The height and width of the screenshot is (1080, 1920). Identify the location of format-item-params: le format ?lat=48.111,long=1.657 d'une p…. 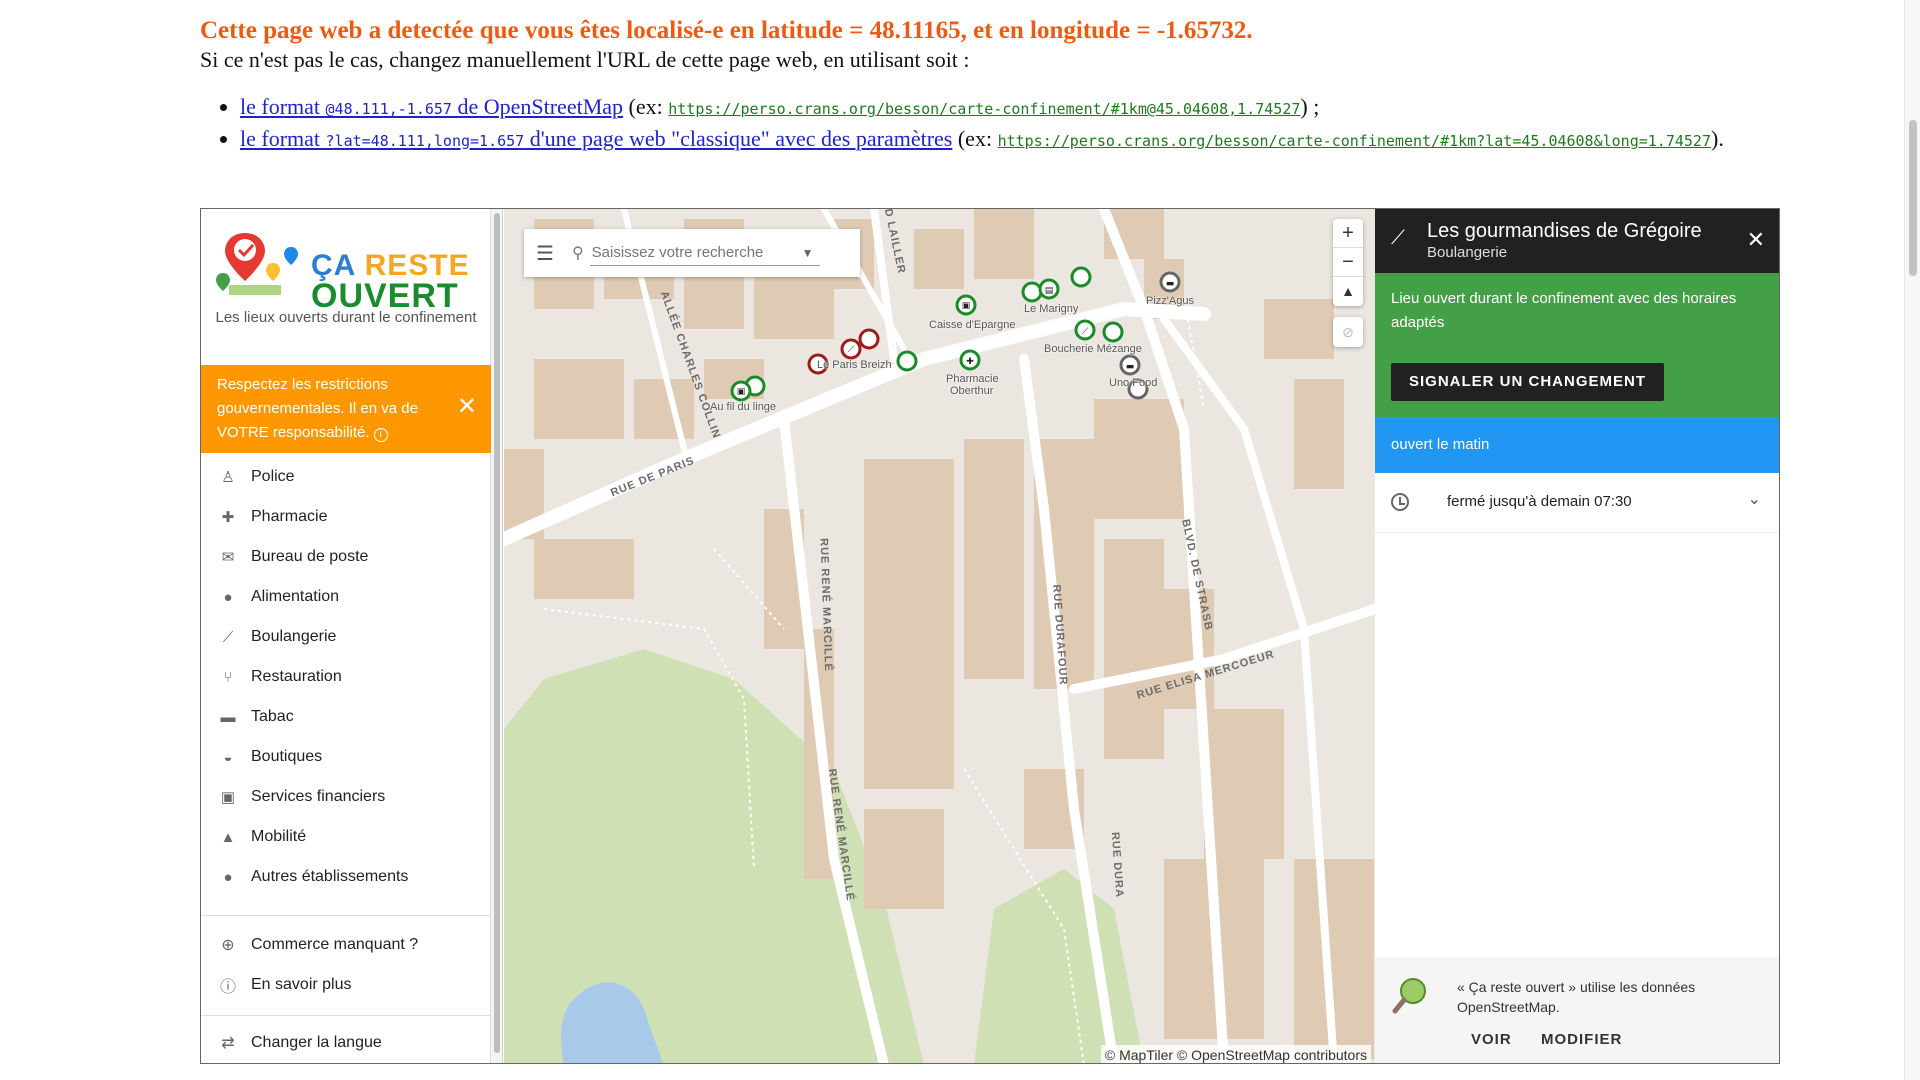
(1000, 140).